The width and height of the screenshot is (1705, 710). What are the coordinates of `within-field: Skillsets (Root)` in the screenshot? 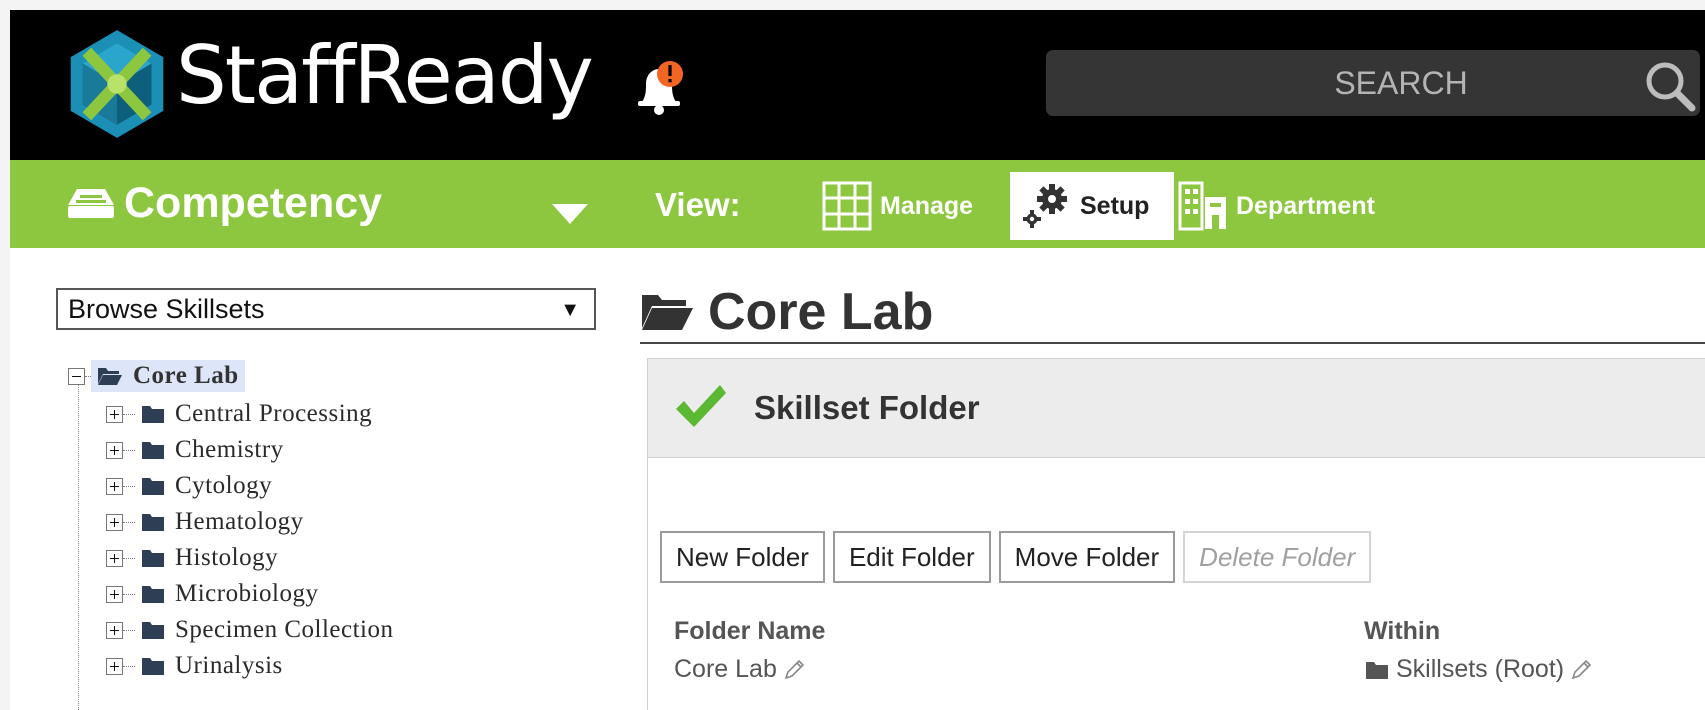 It's located at (1478, 669).